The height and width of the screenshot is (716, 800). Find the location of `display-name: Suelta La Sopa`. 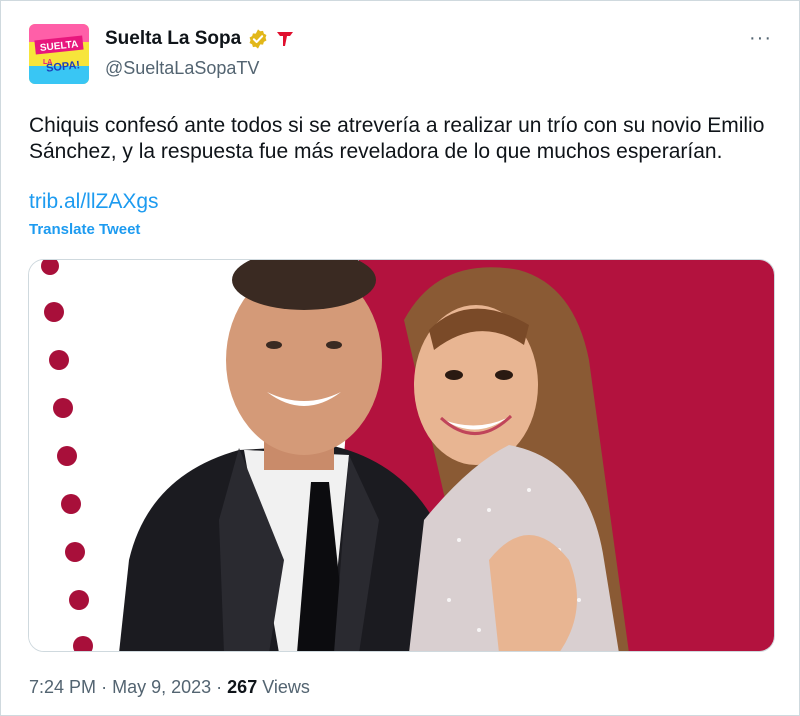

display-name: Suelta La Sopa is located at coordinates (200, 39).